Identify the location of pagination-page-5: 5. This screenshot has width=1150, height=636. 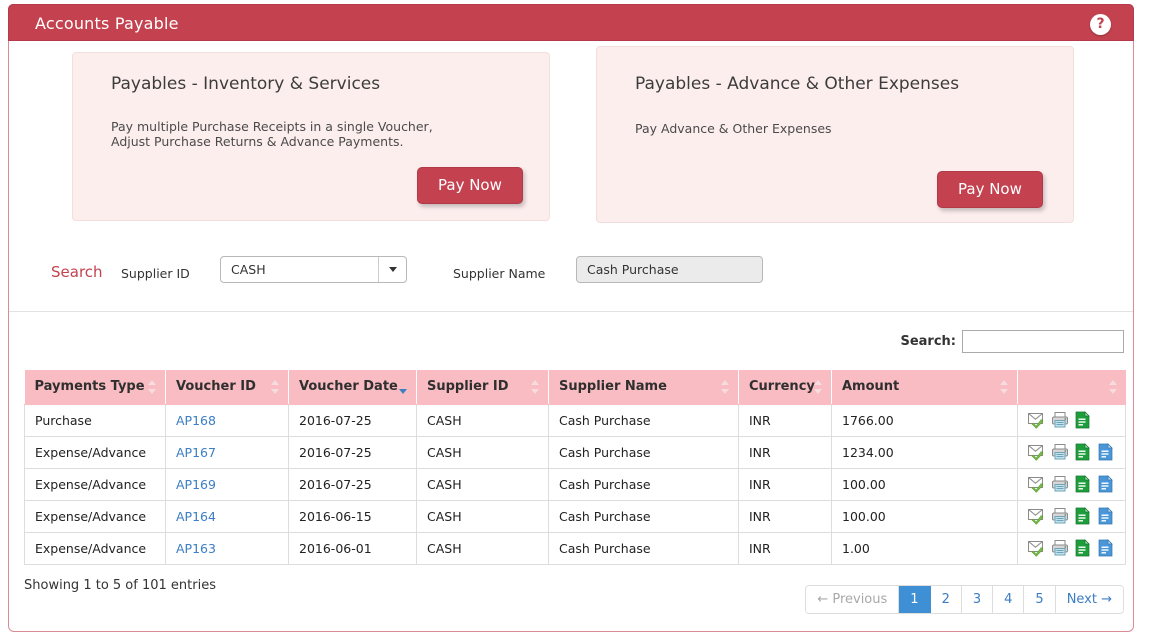
(1040, 599).